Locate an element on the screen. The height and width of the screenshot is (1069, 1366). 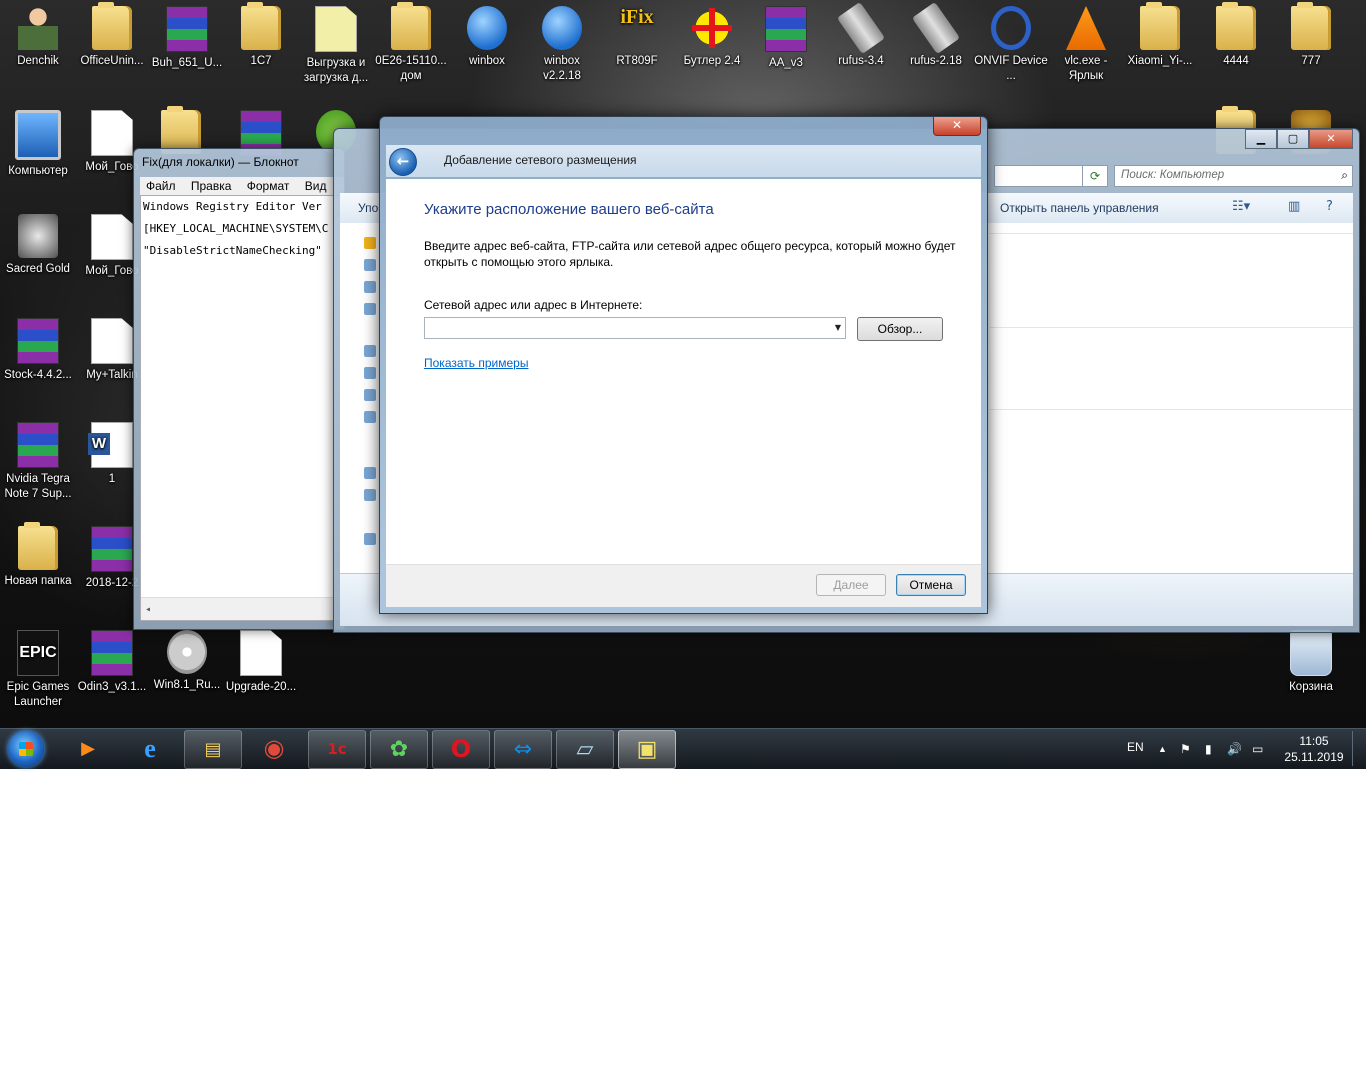
file-explorer-icon: ▤ is located at coordinates (213, 749).